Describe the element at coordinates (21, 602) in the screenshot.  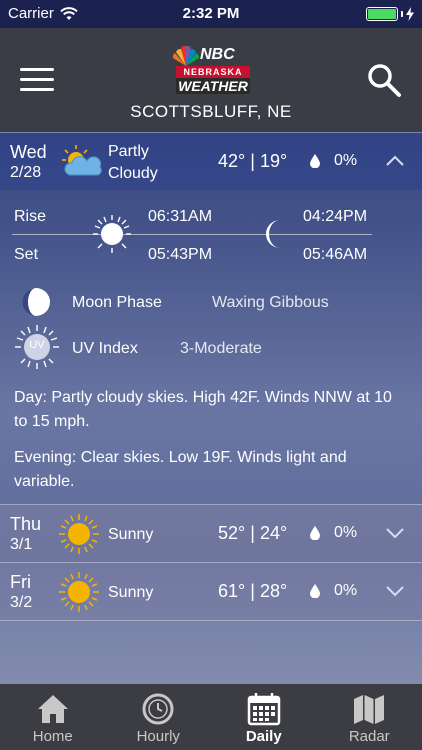
I see `day-date: 3/2` at that location.